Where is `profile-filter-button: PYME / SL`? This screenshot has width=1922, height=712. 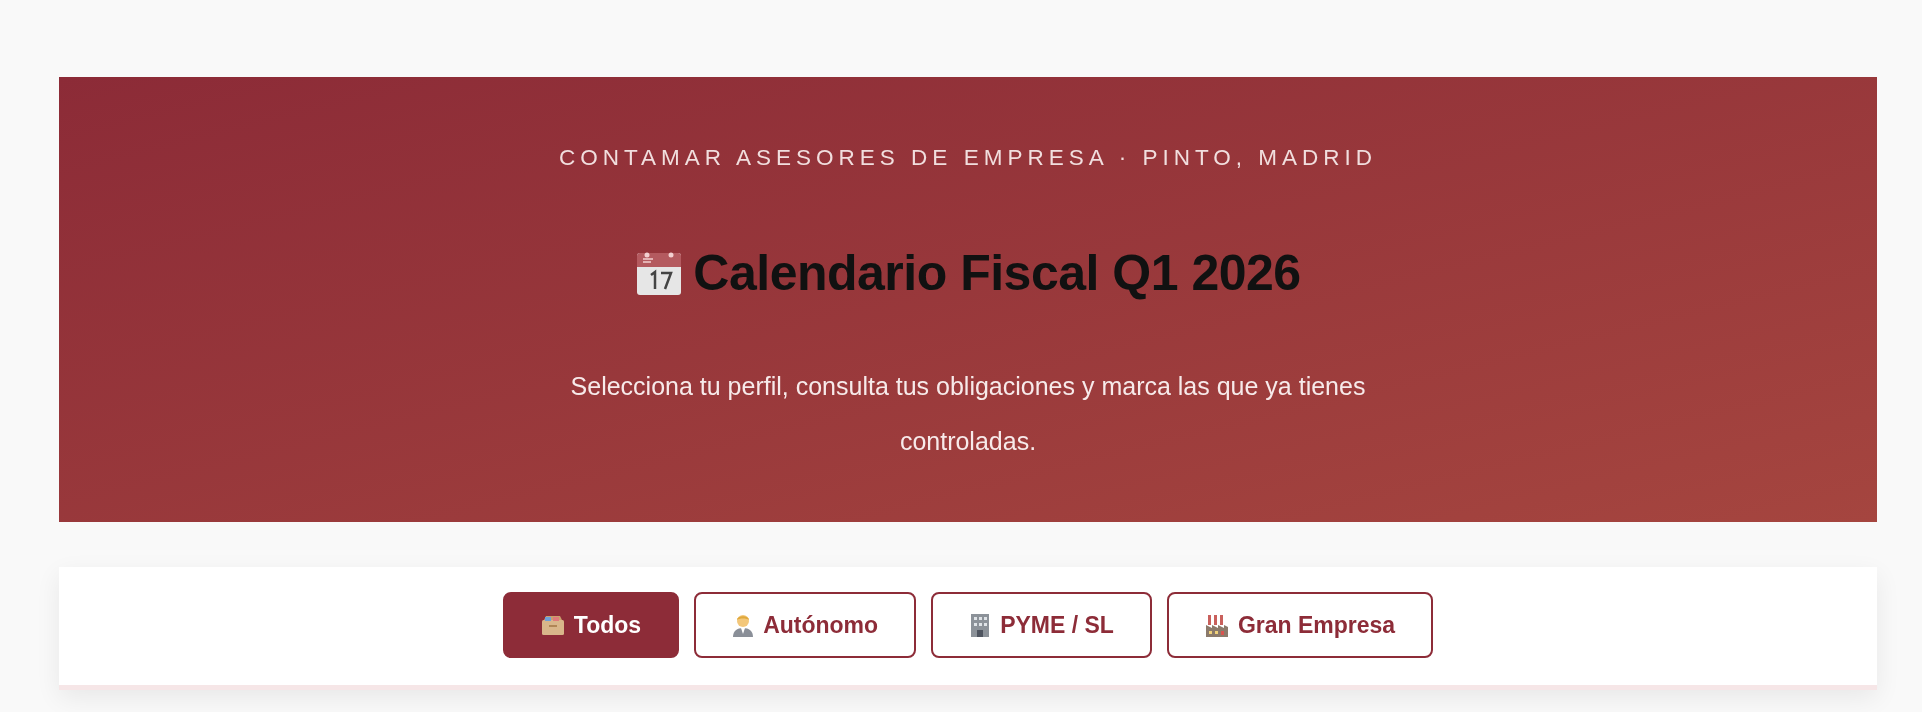 profile-filter-button: PYME / SL is located at coordinates (1041, 625).